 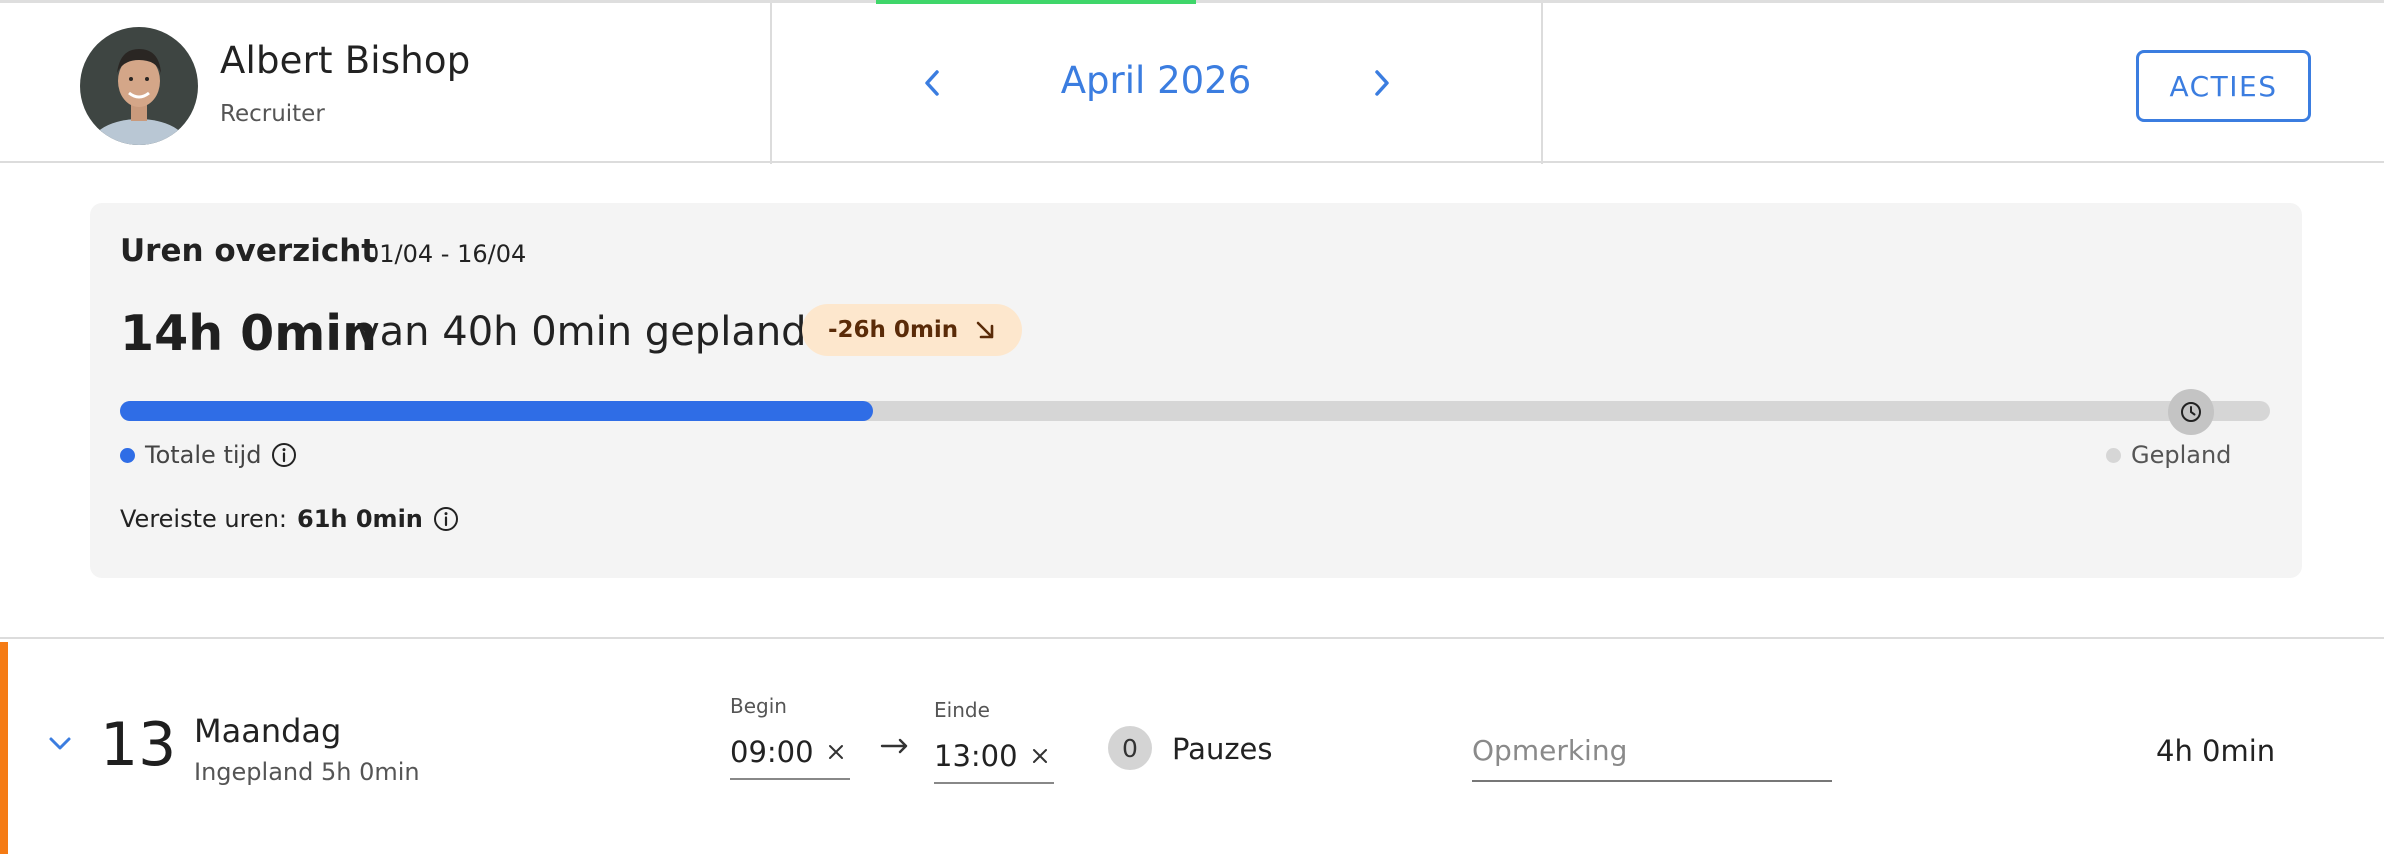 I want to click on pauses-label: Pauzes, so click(x=1222, y=749).